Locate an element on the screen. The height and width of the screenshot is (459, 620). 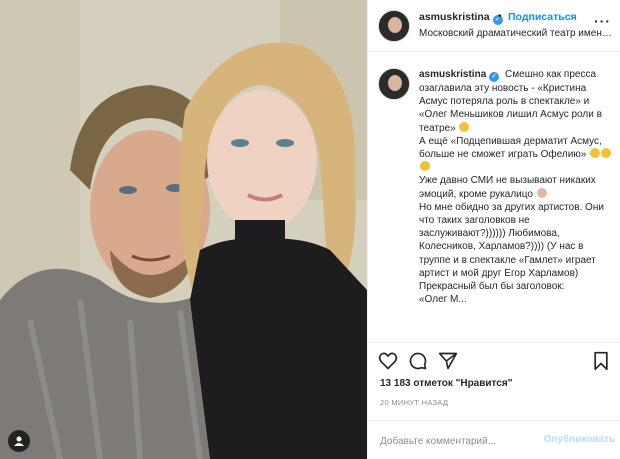
comment-icon is located at coordinates (418, 361).